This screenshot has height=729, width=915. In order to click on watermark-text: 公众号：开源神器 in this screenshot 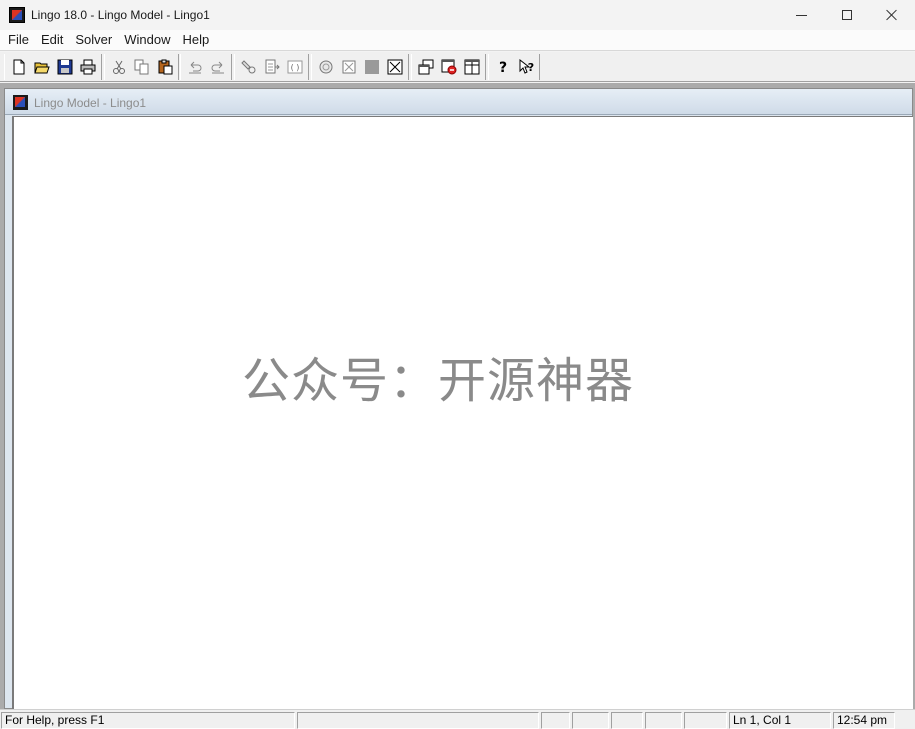, I will do `click(438, 381)`.